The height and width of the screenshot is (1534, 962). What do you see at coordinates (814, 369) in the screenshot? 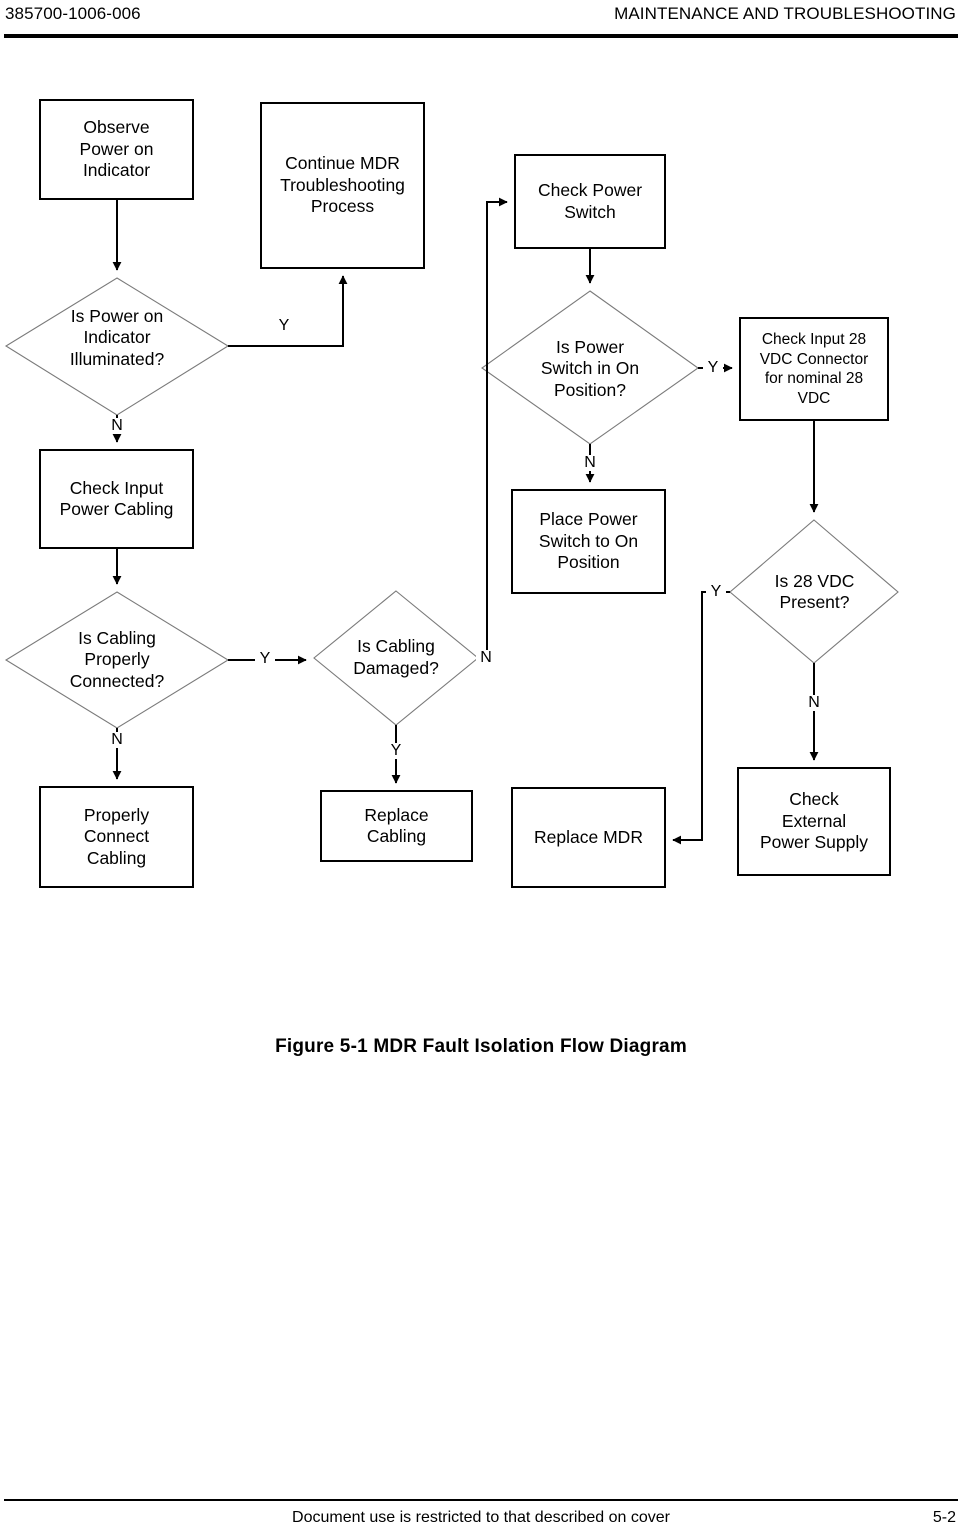
I see `node-check-input-28vdc` at bounding box center [814, 369].